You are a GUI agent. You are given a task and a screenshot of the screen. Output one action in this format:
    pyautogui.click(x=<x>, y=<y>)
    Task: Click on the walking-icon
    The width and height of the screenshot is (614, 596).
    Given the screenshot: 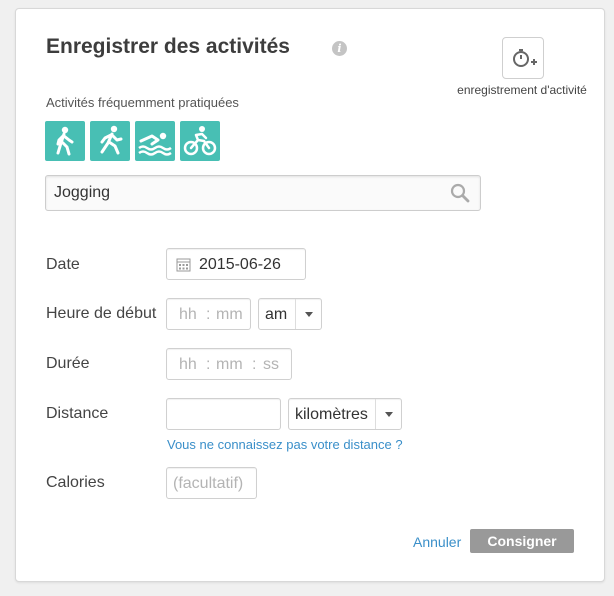 What is the action you would take?
    pyautogui.click(x=65, y=141)
    